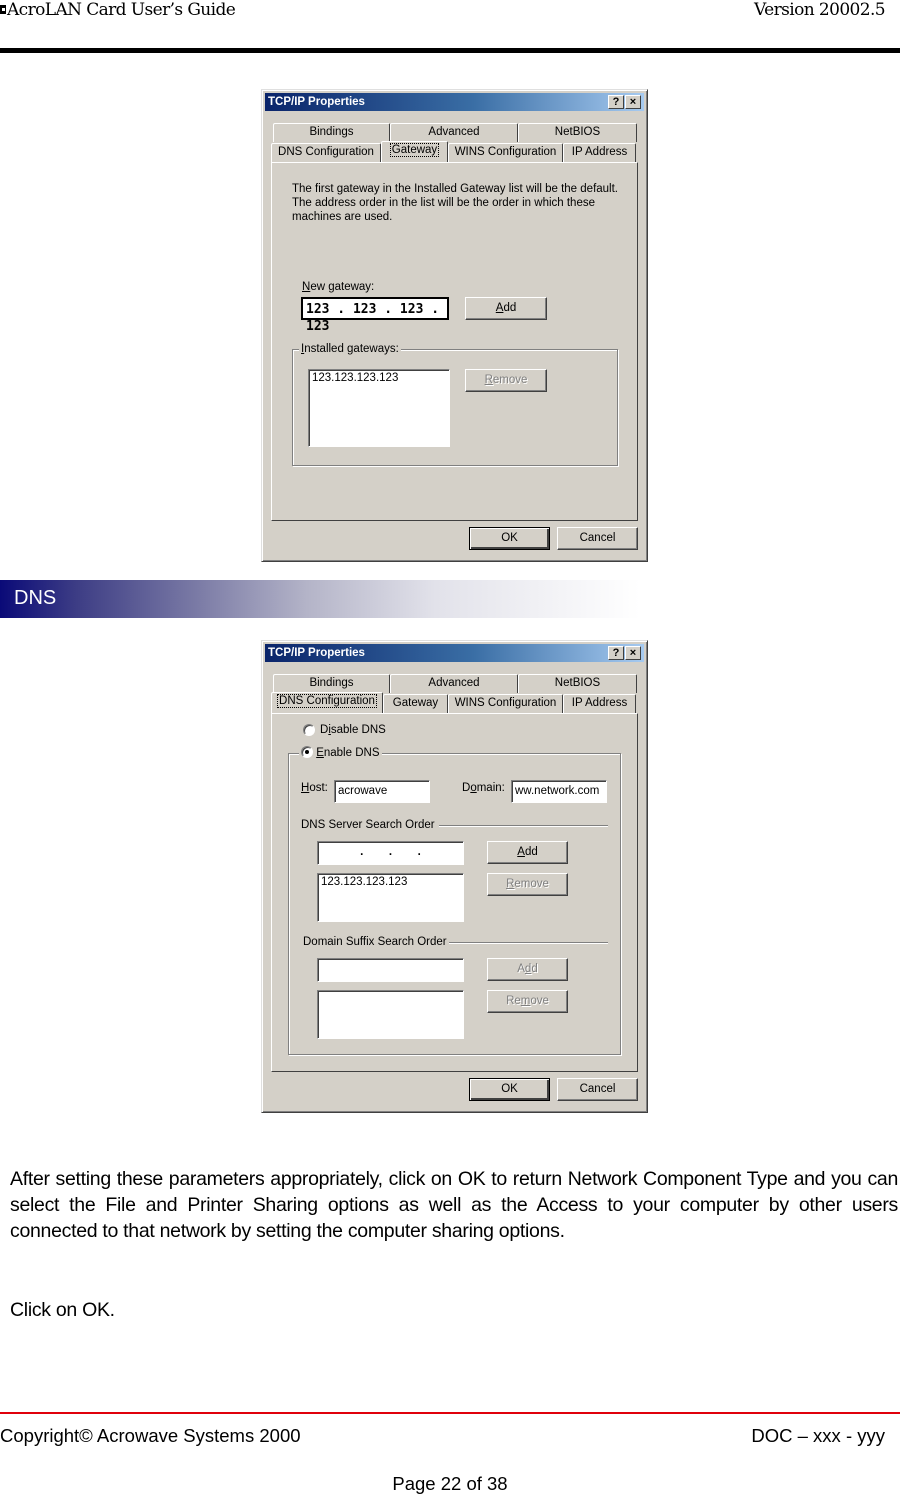 The height and width of the screenshot is (1495, 900). What do you see at coordinates (390, 1014) in the screenshot?
I see `domain-suffix-list` at bounding box center [390, 1014].